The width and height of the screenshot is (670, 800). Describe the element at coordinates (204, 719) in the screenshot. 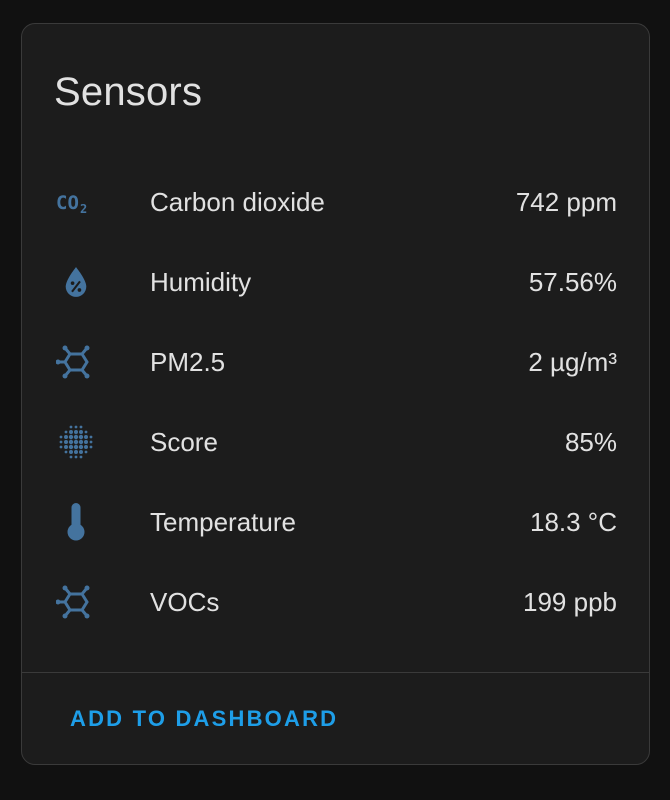

I see `add-to-dashboard-button: ADD TO DASHBOARD` at that location.